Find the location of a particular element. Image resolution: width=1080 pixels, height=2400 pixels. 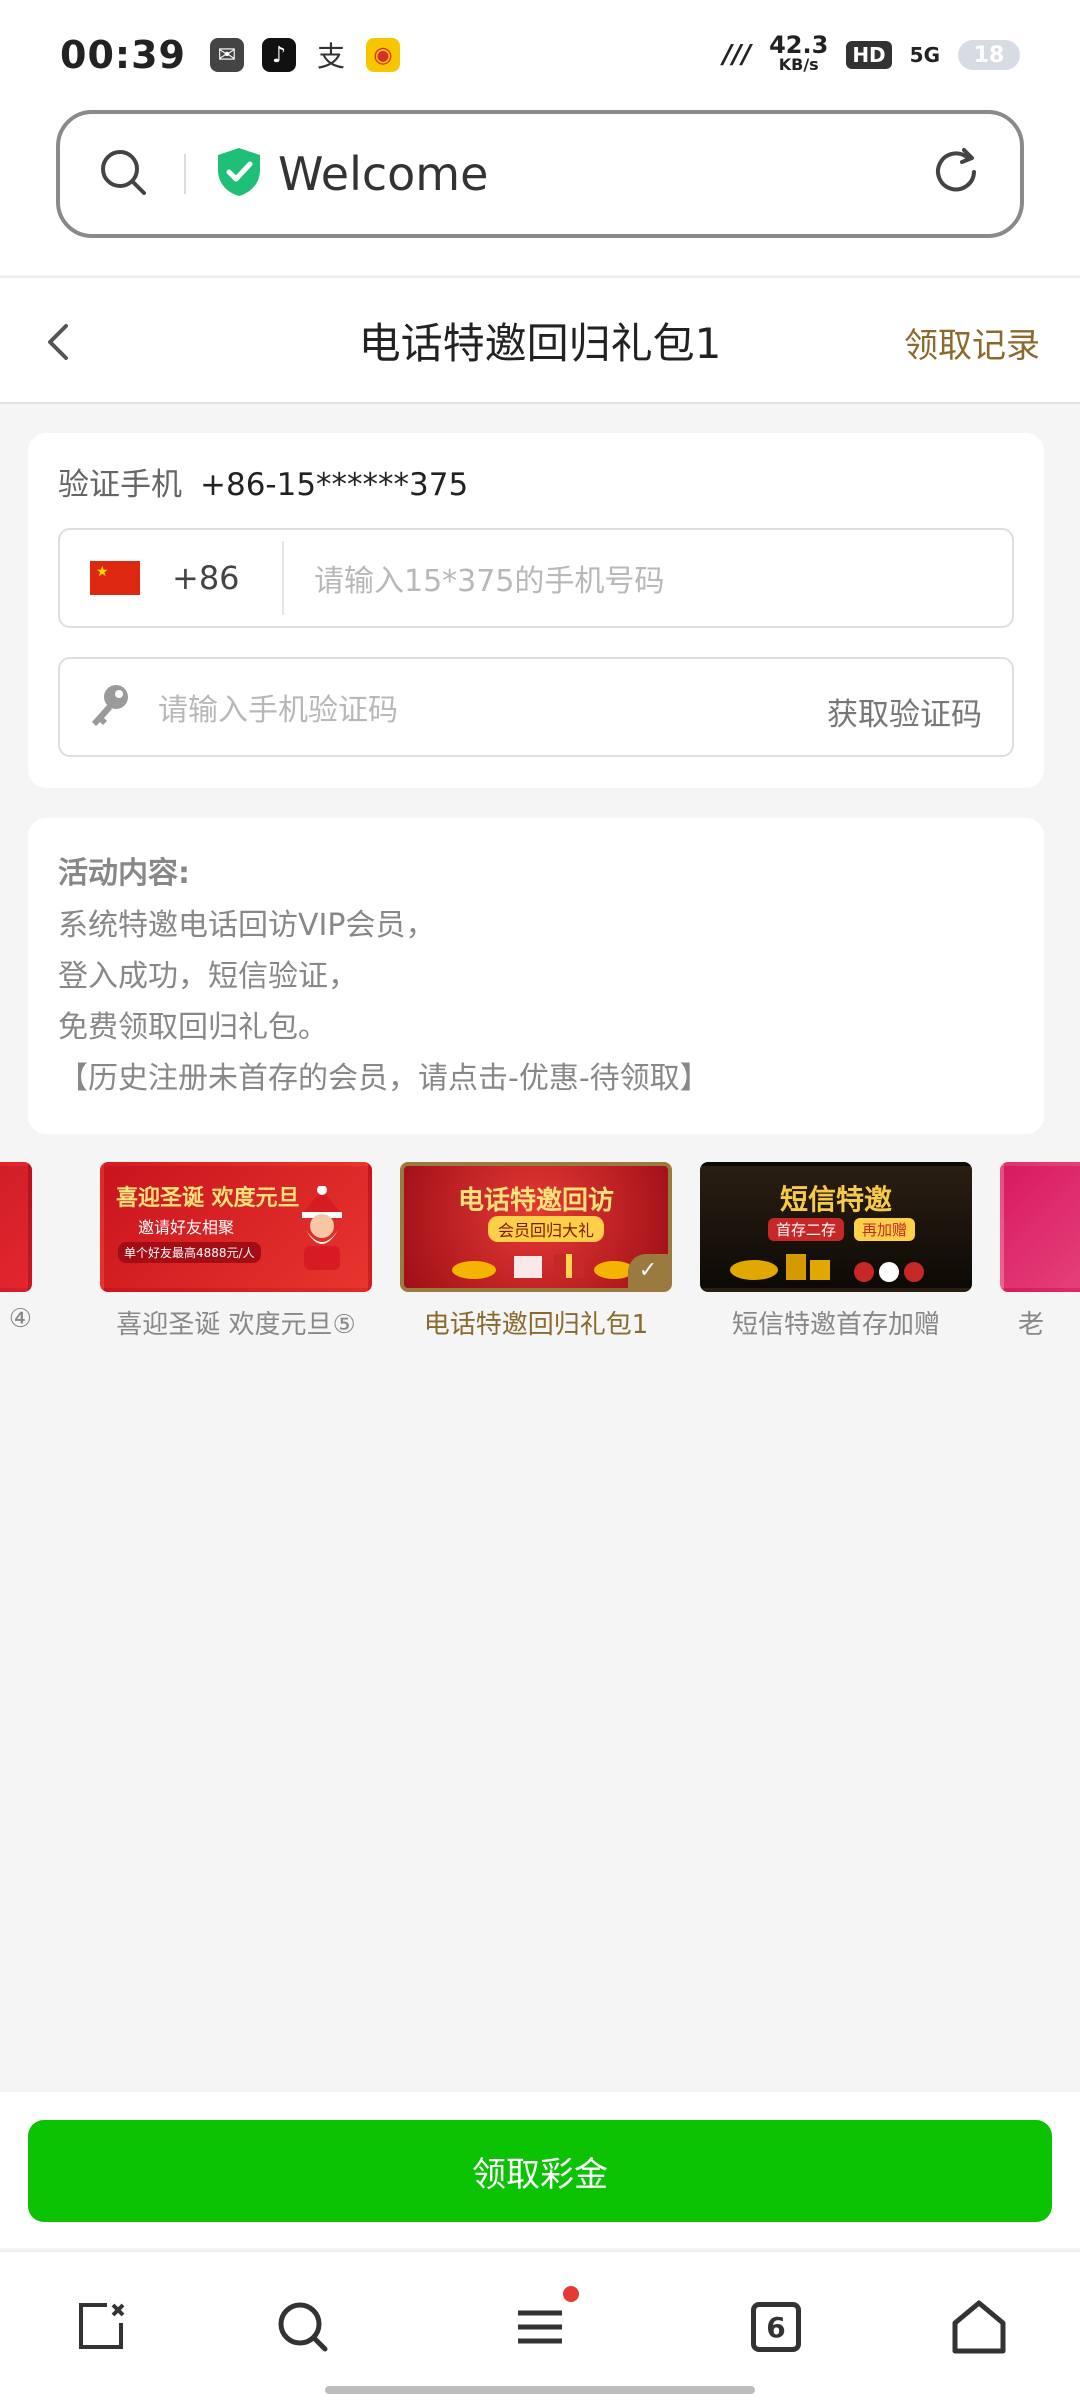

get-code-button: 获取验证码 is located at coordinates (904, 711).